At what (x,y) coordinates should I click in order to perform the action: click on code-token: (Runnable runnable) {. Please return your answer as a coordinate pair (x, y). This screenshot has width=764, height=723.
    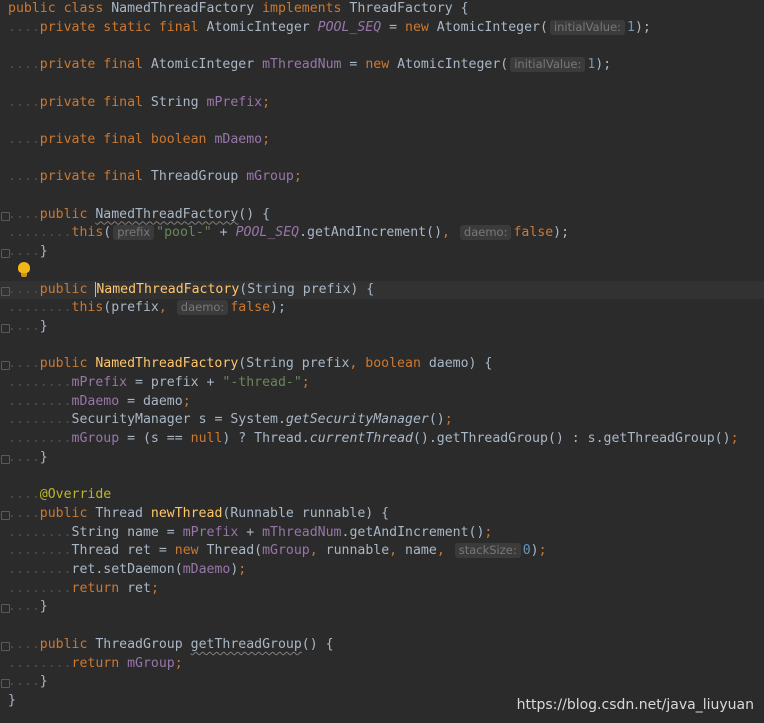
    Looking at the image, I should click on (306, 513).